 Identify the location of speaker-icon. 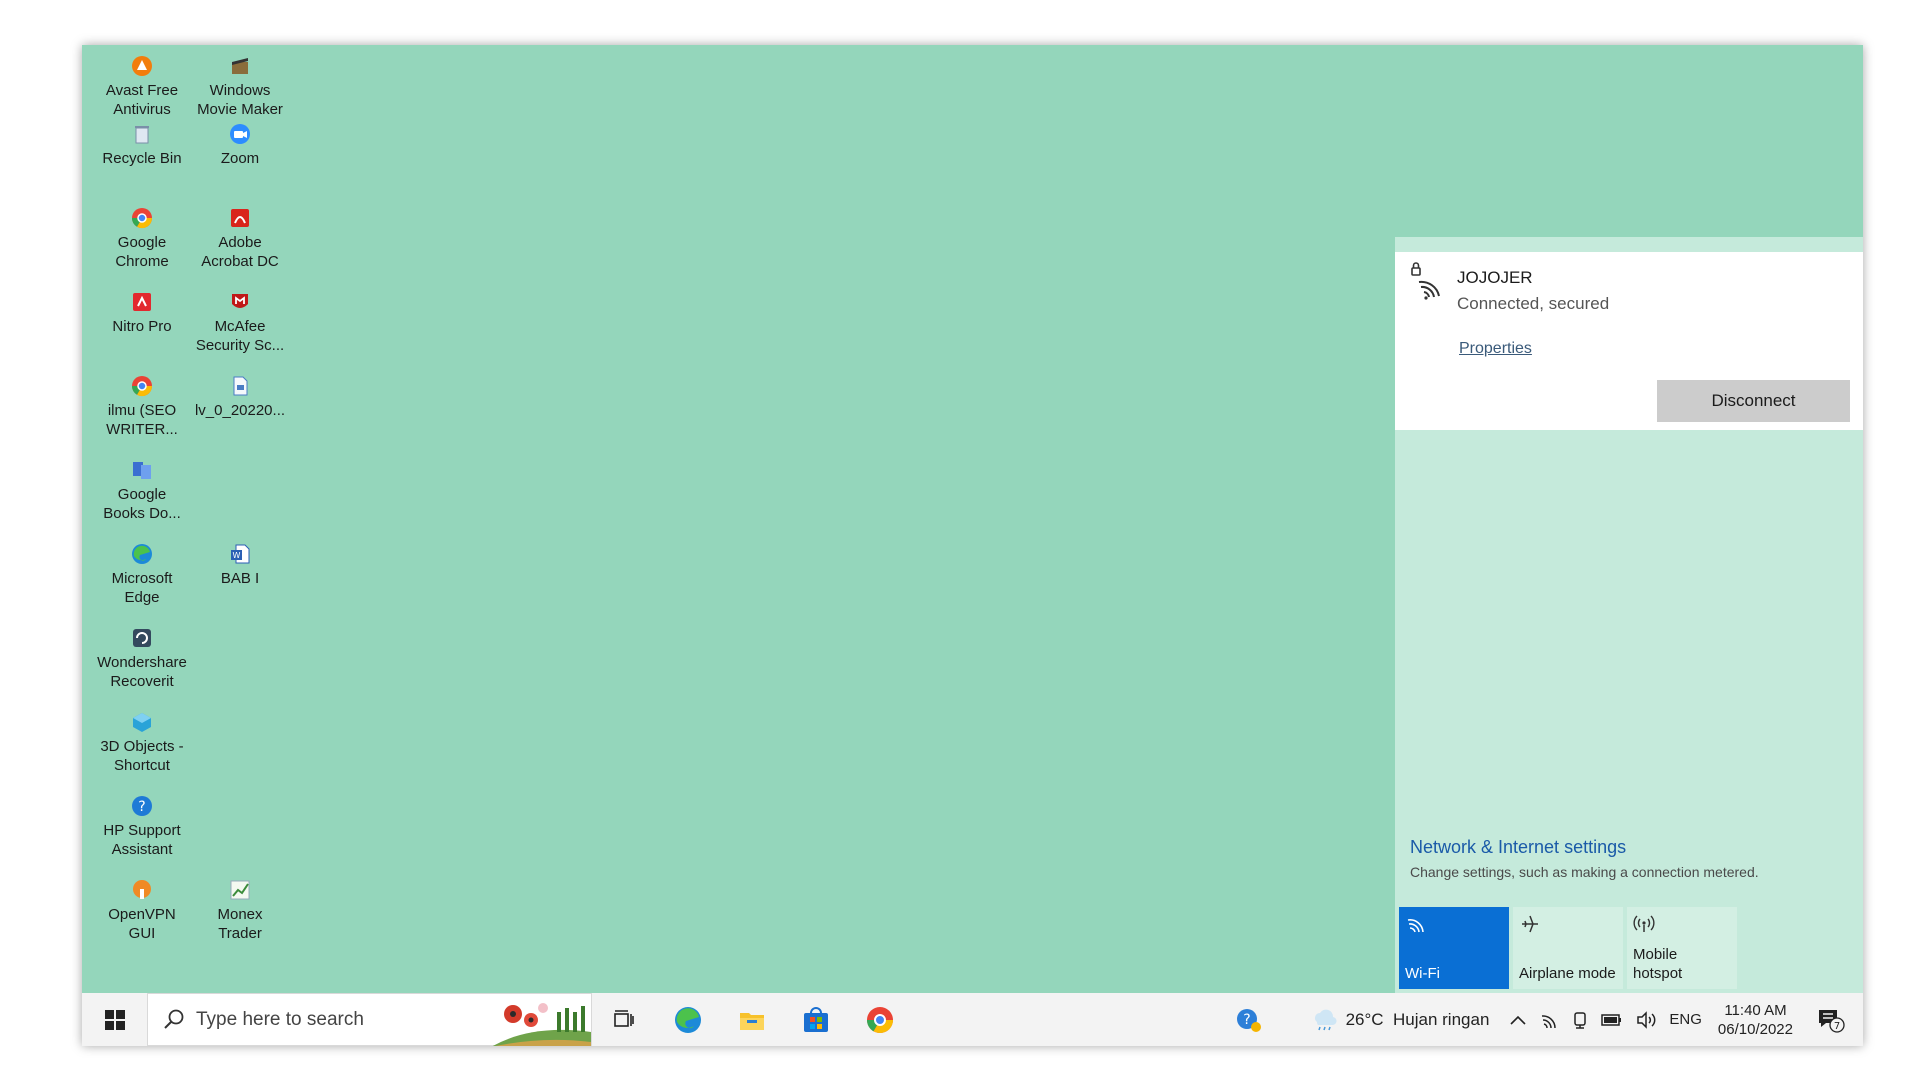
(1646, 1019).